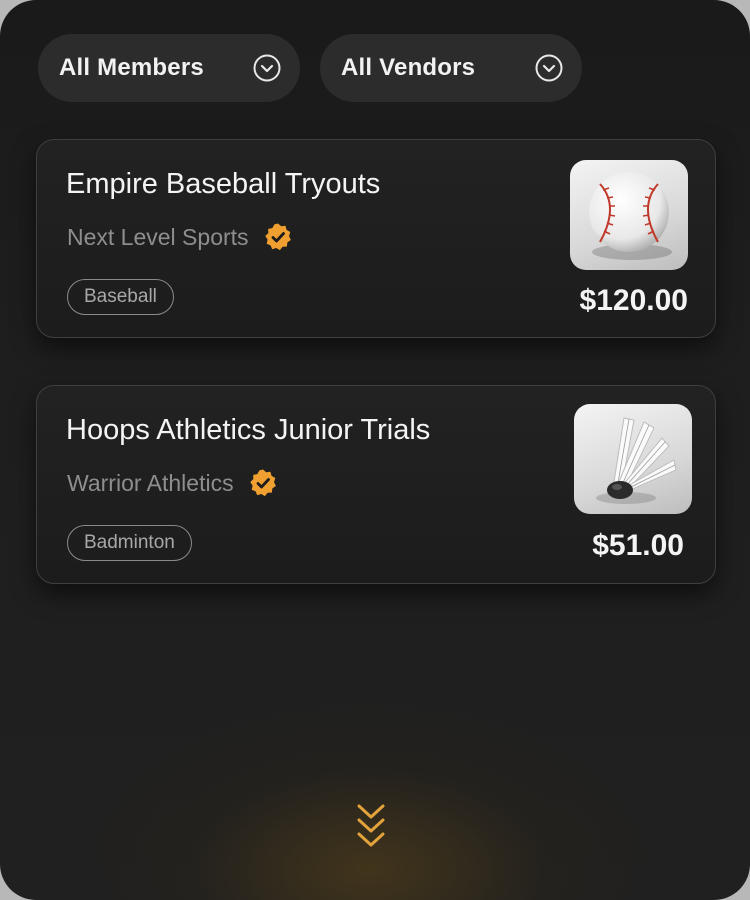  I want to click on vendors-filter-dropdown: All Vendors, so click(451, 68).